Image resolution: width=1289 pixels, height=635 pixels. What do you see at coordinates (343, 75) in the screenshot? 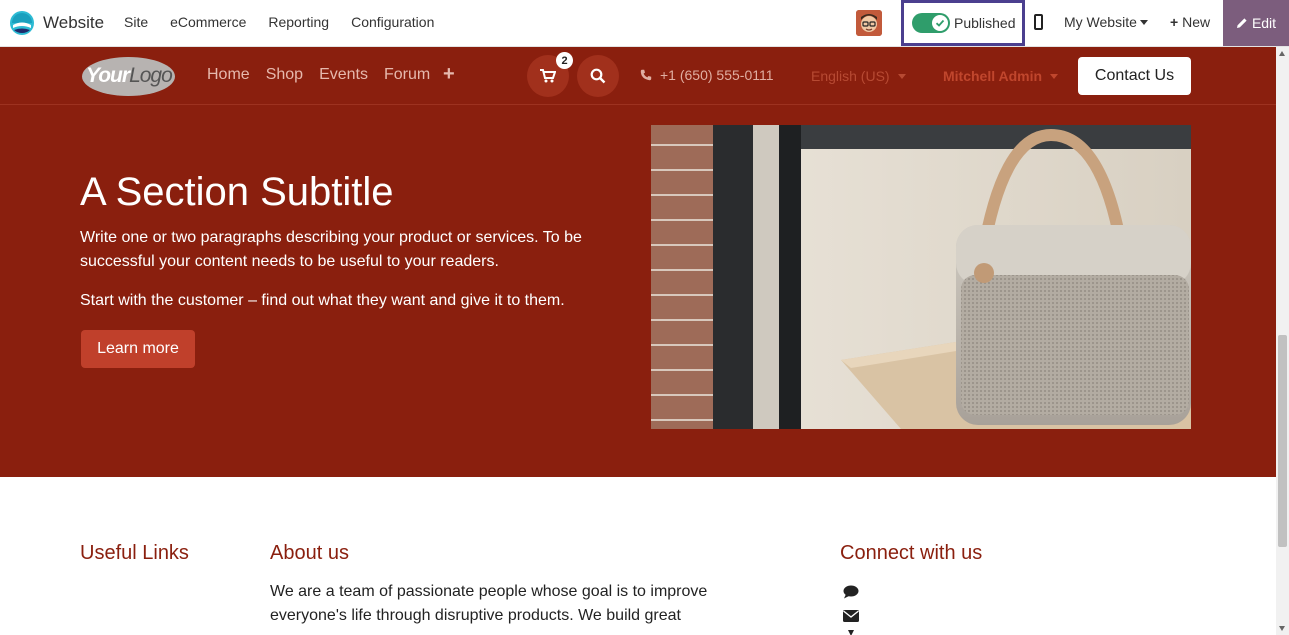
I see `nav-events: Events` at bounding box center [343, 75].